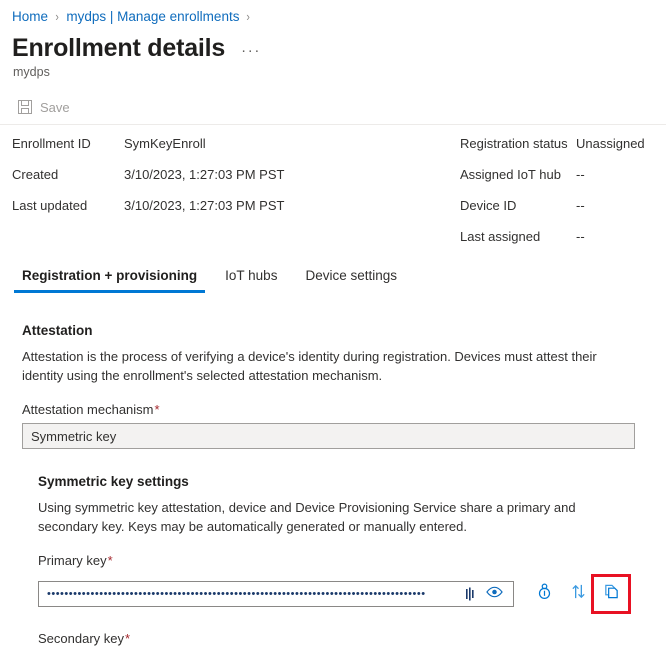  What do you see at coordinates (110, 275) in the screenshot?
I see `tab-label: Registration + provisioning` at bounding box center [110, 275].